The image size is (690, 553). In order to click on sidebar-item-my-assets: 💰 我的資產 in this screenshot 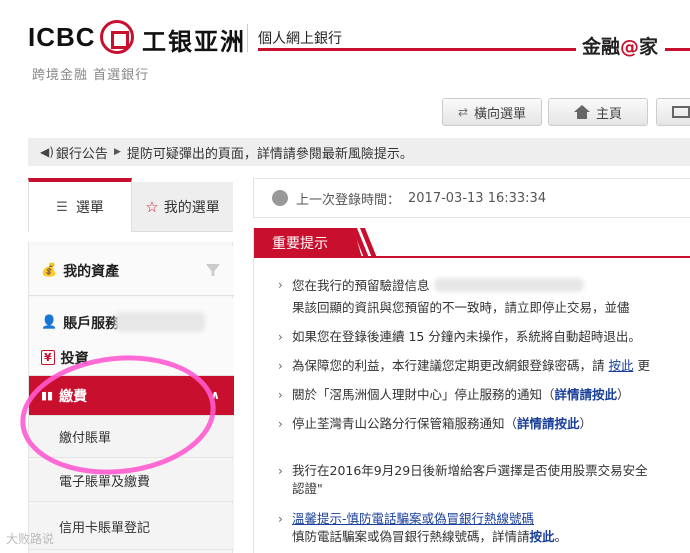, I will do `click(131, 271)`.